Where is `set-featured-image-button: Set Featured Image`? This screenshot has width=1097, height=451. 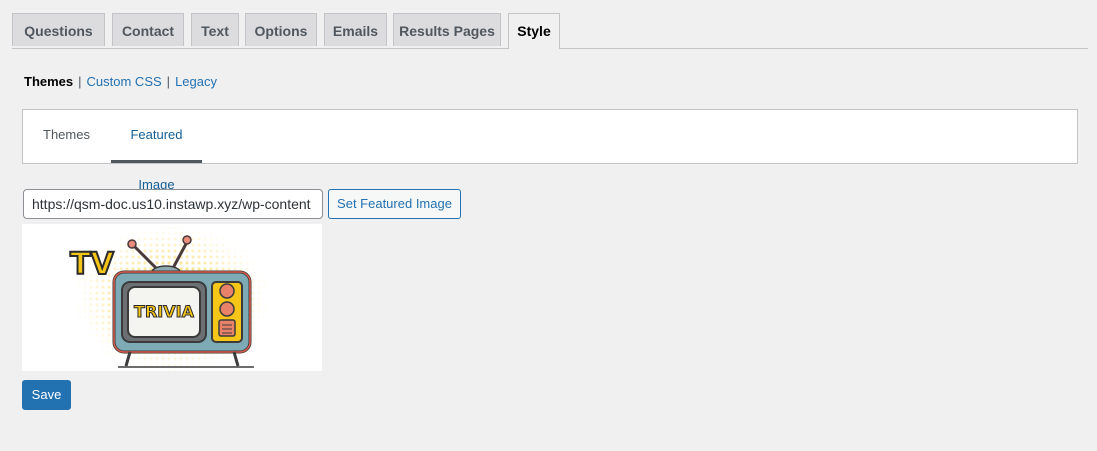 set-featured-image-button: Set Featured Image is located at coordinates (394, 204).